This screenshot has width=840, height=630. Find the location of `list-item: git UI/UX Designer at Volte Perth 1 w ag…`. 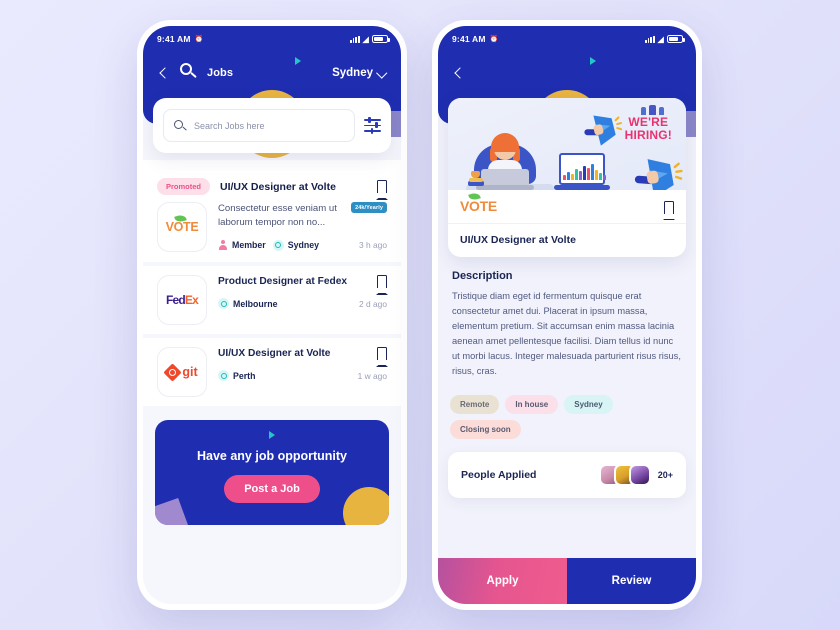

list-item: git UI/UX Designer at Volte Perth 1 w ag… is located at coordinates (272, 372).